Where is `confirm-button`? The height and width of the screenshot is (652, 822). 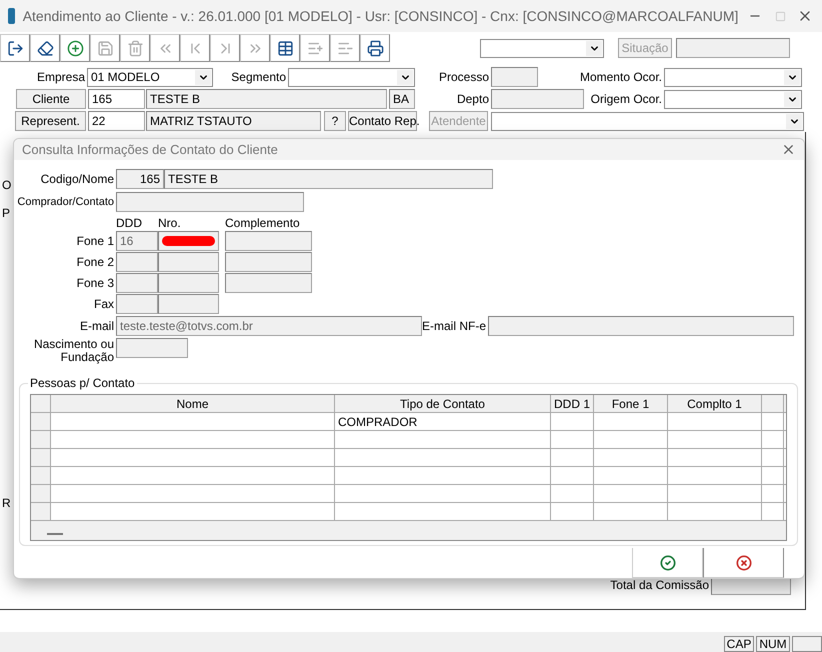
confirm-button is located at coordinates (667, 563).